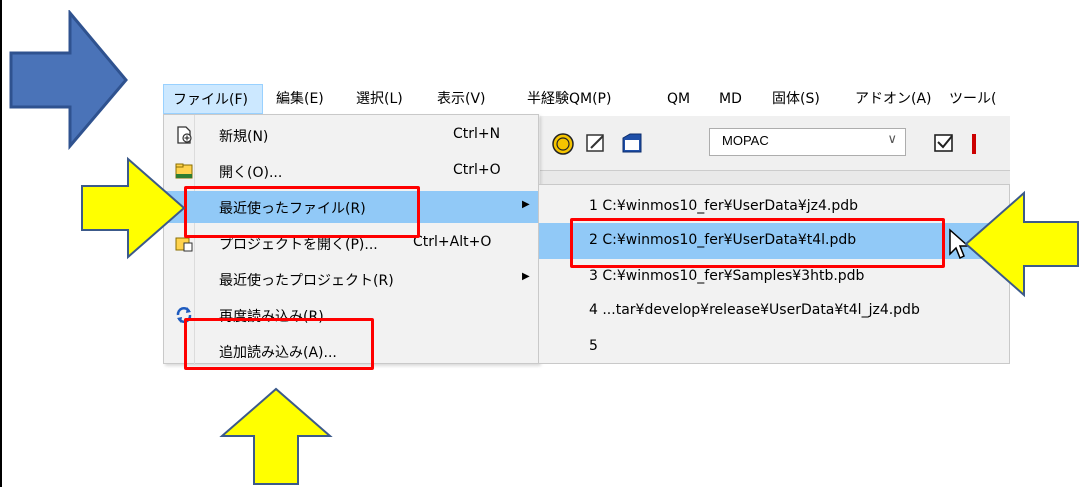  Describe the element at coordinates (1021, 244) in the screenshot. I see `yellow-arrow-left-annotation` at that location.